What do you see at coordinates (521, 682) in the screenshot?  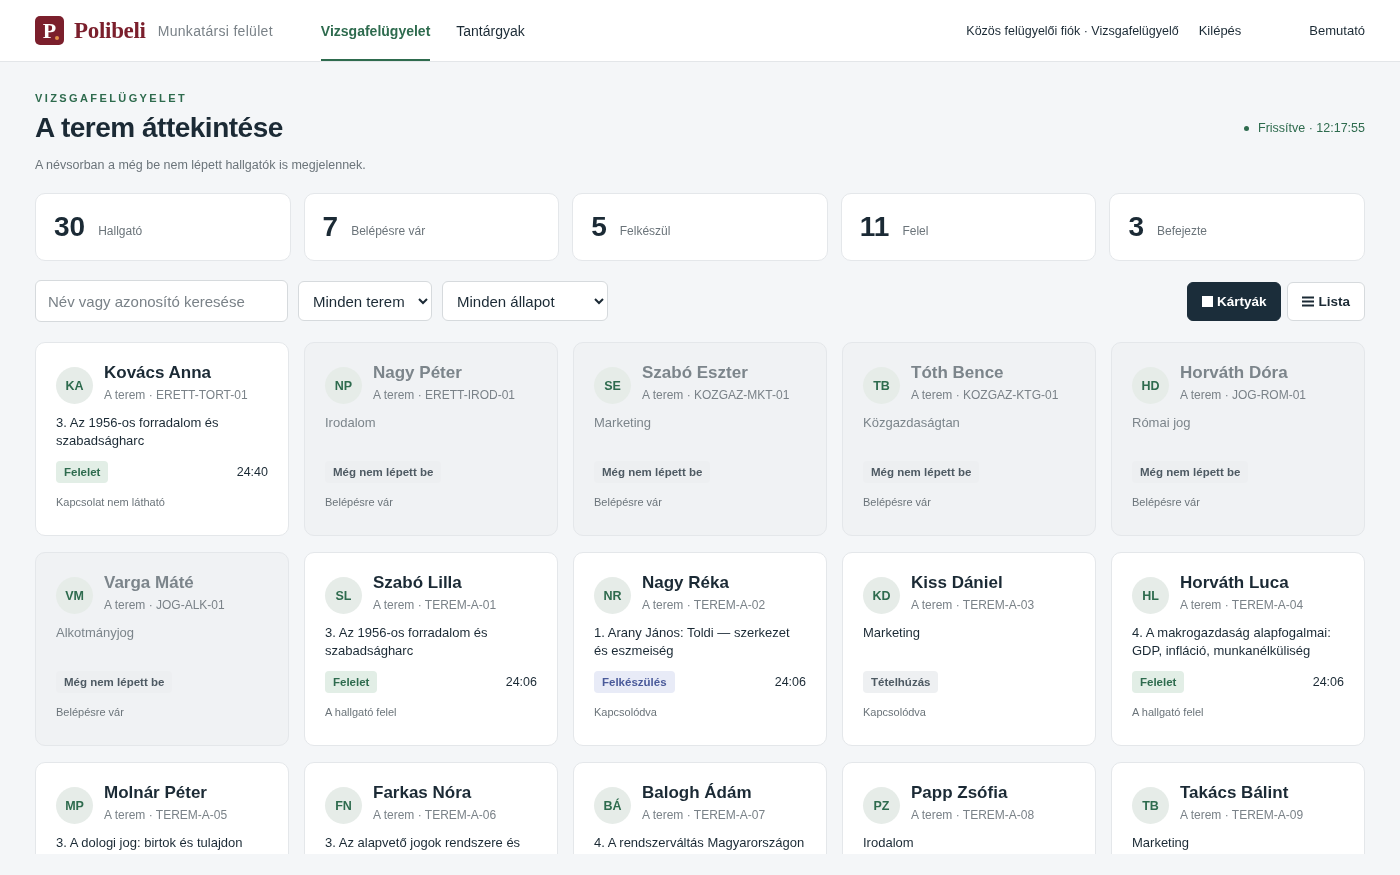 I see `timer-text: 24:06` at bounding box center [521, 682].